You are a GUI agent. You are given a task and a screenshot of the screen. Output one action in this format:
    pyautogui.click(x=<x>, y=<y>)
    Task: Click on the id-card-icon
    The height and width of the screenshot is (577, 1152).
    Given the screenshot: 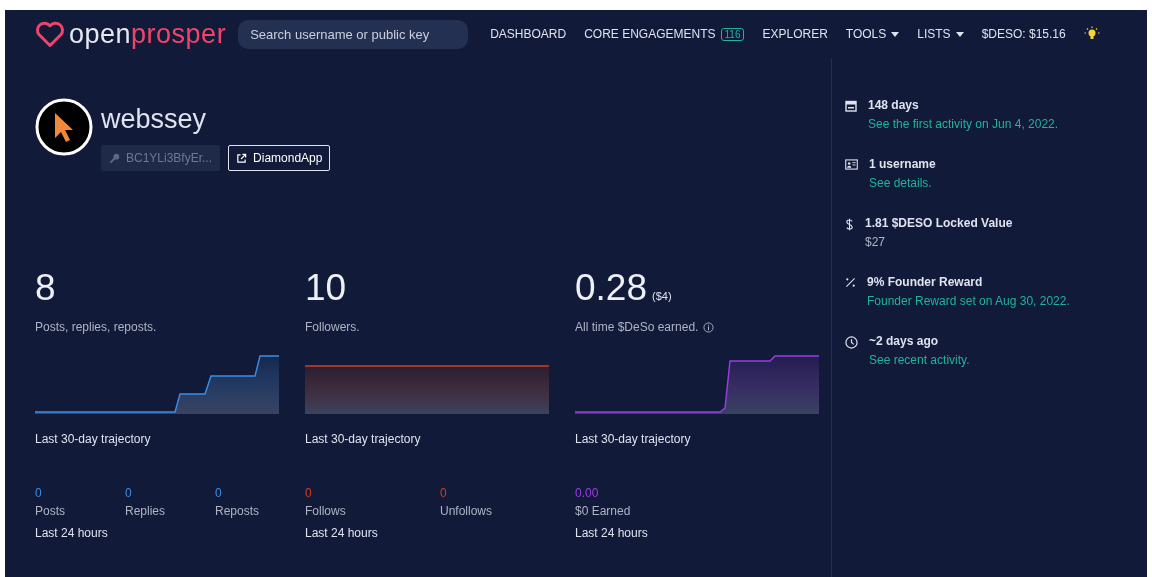 What is the action you would take?
    pyautogui.click(x=851, y=164)
    